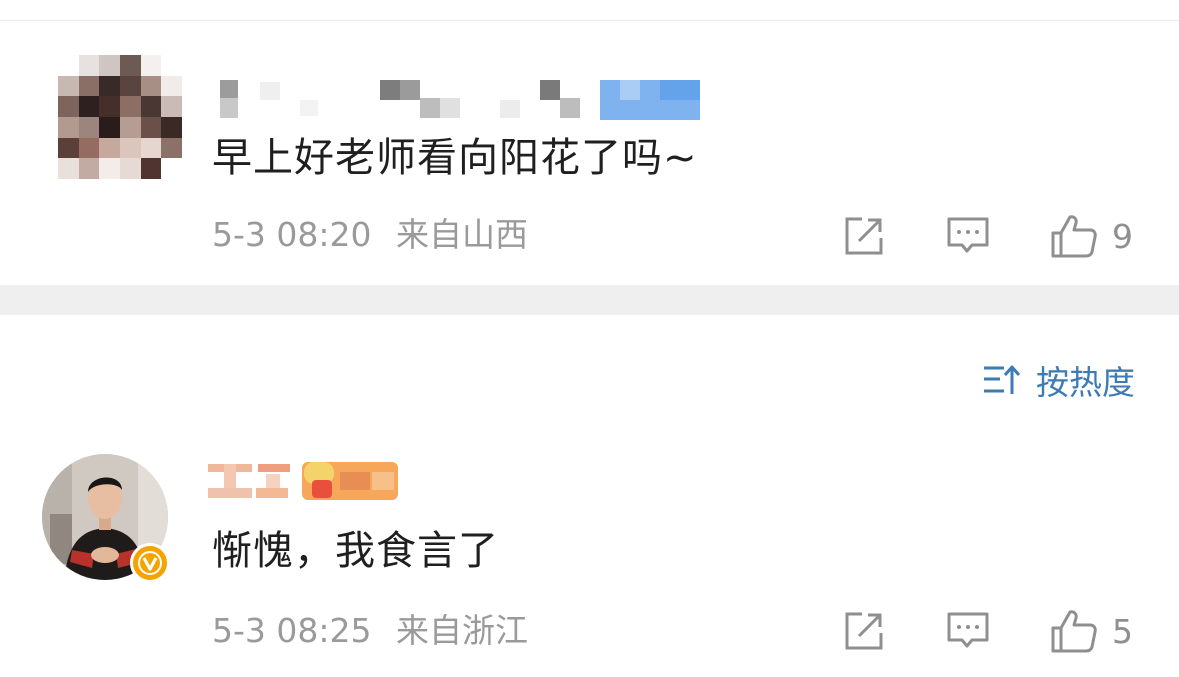 The height and width of the screenshot is (677, 1179). Describe the element at coordinates (589, 300) in the screenshot. I see `section-divider` at that location.